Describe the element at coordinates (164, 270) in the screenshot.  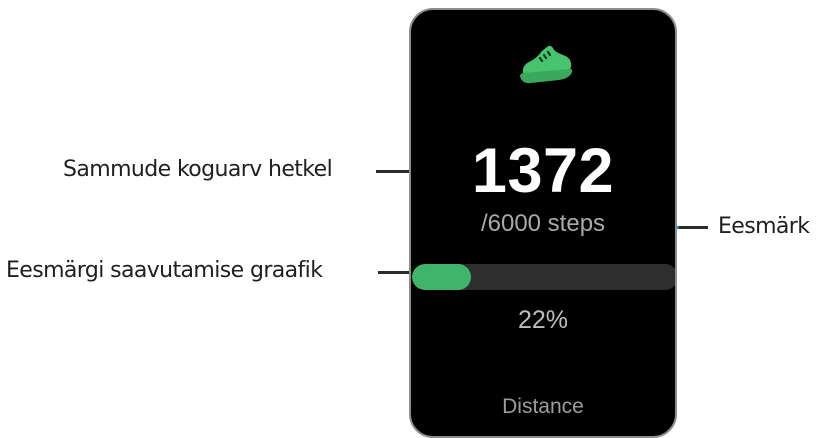
I see `callout-label-goal-graph: Eesmärgi saavutamise graafik` at that location.